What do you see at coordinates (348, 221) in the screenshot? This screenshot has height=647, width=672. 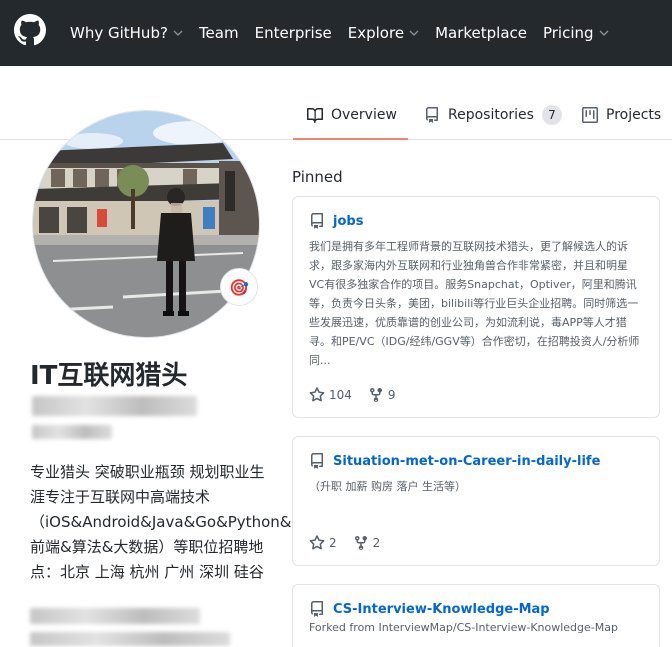 I see `repo-link-jobs: jobs` at bounding box center [348, 221].